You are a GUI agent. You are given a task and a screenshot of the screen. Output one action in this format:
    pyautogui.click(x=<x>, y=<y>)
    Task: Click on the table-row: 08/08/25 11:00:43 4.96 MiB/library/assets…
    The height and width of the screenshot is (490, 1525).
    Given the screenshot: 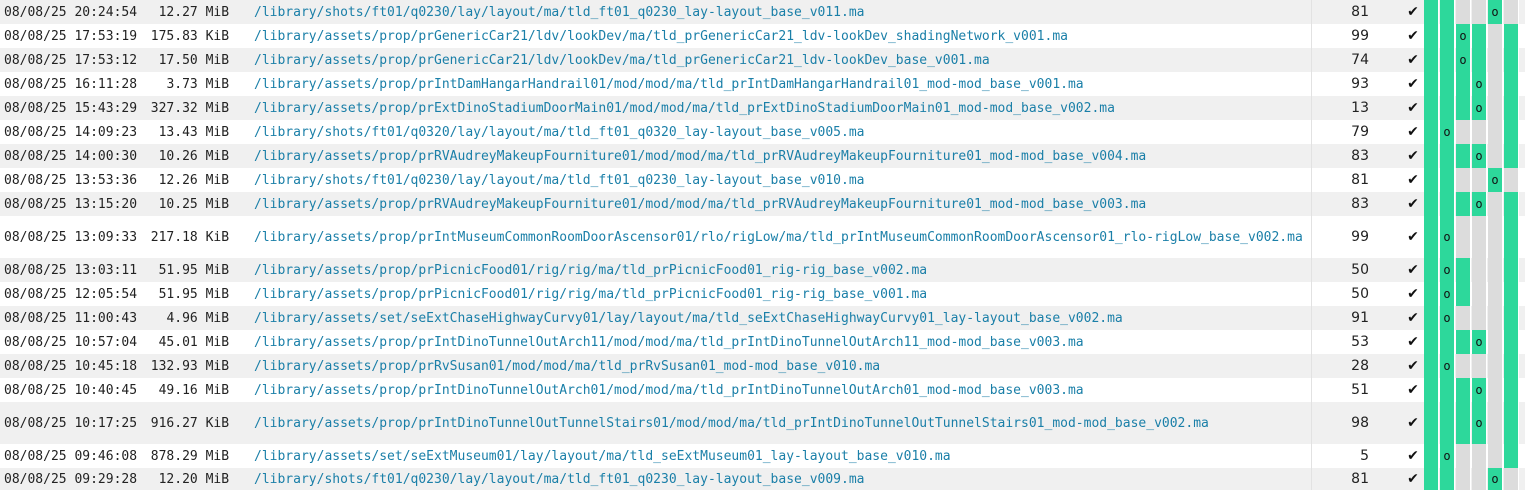 What is the action you would take?
    pyautogui.click(x=762, y=318)
    